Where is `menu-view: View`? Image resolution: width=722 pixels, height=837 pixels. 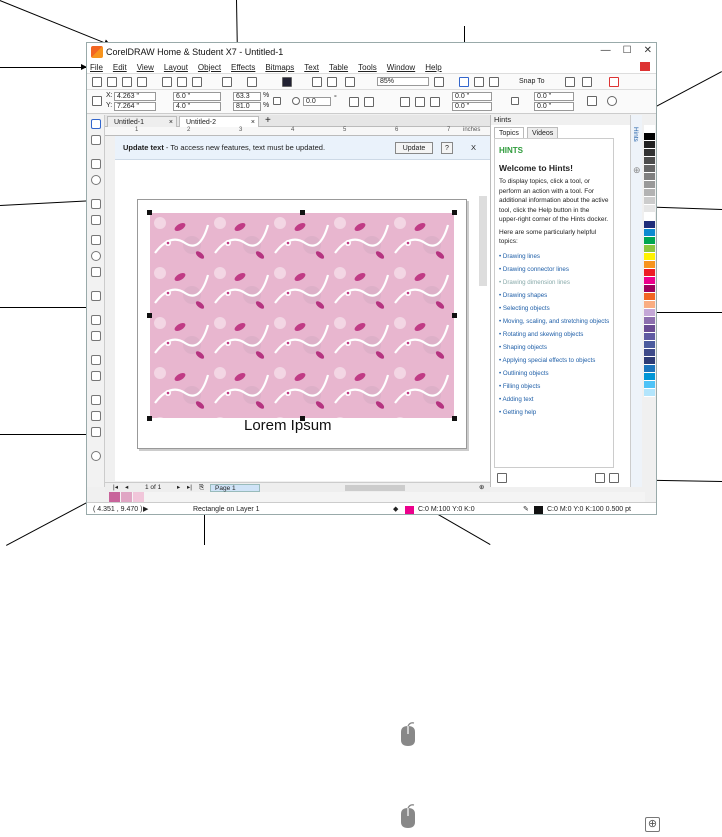
menu-view: View is located at coordinates (145, 67).